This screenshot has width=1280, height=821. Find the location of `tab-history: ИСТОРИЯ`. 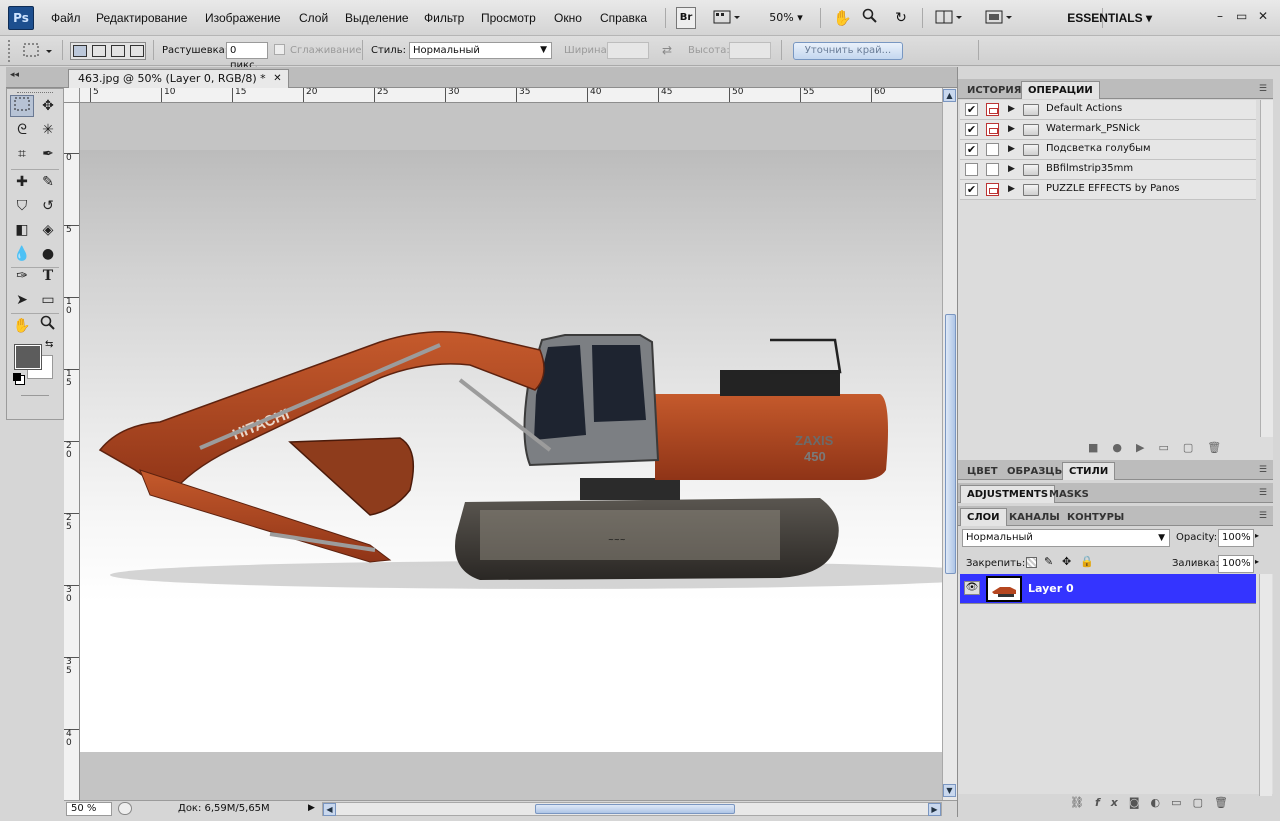

tab-history: ИСТОРИЯ is located at coordinates (994, 90).